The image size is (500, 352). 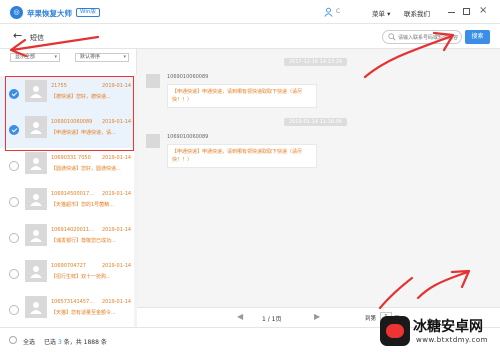 What do you see at coordinates (328, 12) in the screenshot?
I see `user-icon` at bounding box center [328, 12].